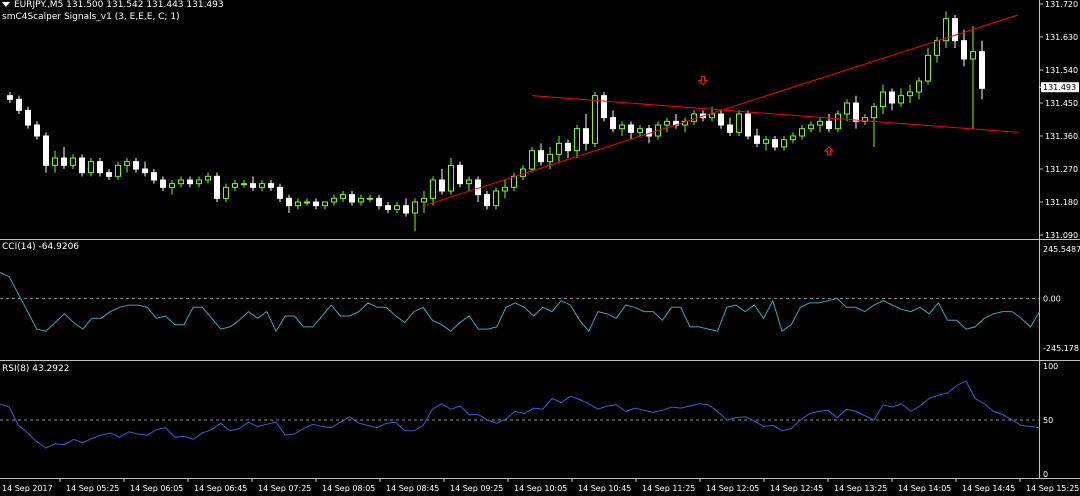 Image resolution: width=1080 pixels, height=496 pixels. I want to click on cci-tick-label: 245.5487, so click(1061, 249).